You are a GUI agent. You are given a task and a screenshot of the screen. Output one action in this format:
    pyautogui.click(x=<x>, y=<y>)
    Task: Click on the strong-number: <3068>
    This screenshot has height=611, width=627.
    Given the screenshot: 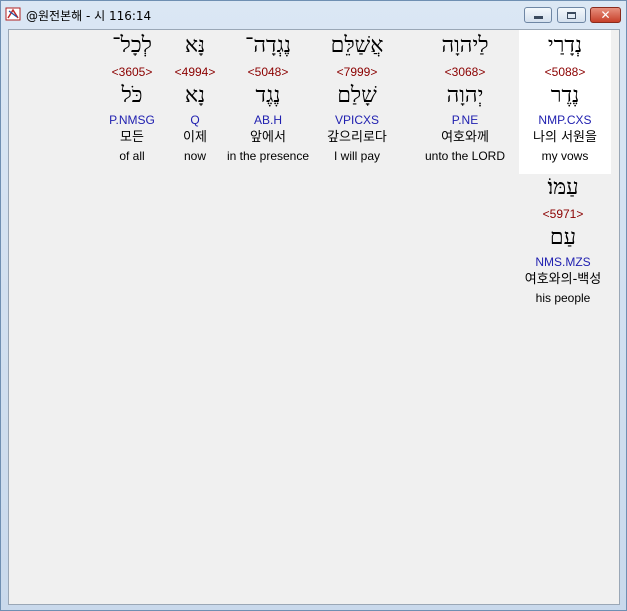 What is the action you would take?
    pyautogui.click(x=465, y=72)
    